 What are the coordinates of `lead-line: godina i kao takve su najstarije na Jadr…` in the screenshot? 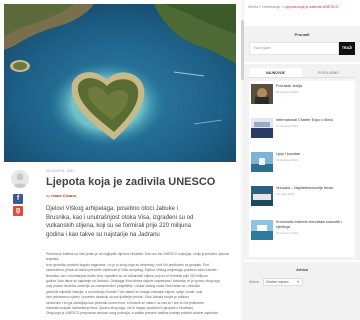 It's located at (103, 234).